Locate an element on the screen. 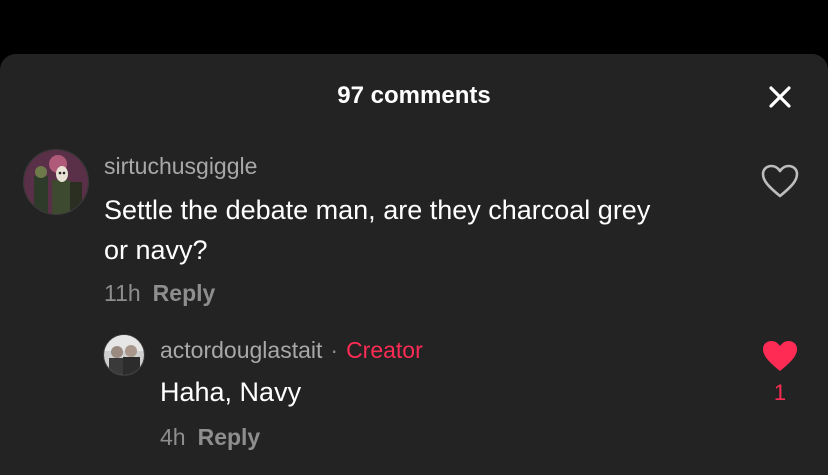 The width and height of the screenshot is (828, 475). avatar is located at coordinates (56, 182).